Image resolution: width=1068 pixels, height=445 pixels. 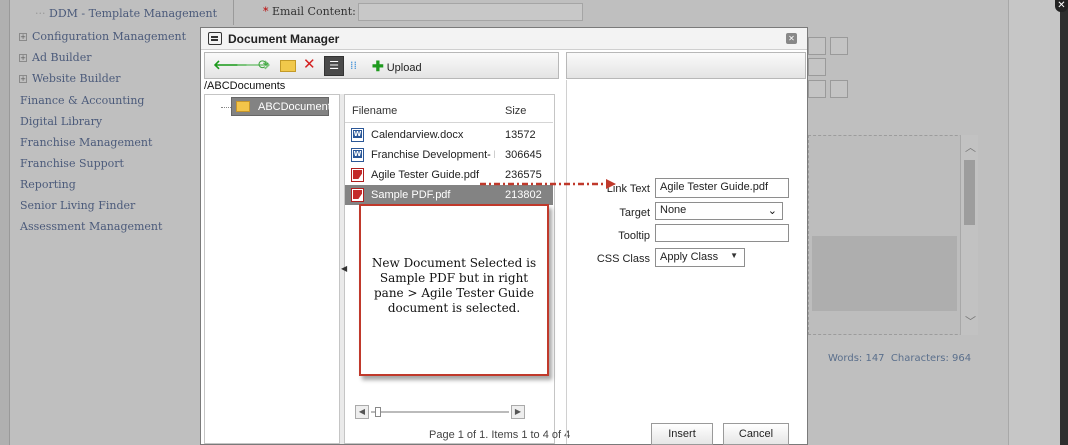 I want to click on nav-item-ad-builder: + Ad Builder, so click(x=55, y=57).